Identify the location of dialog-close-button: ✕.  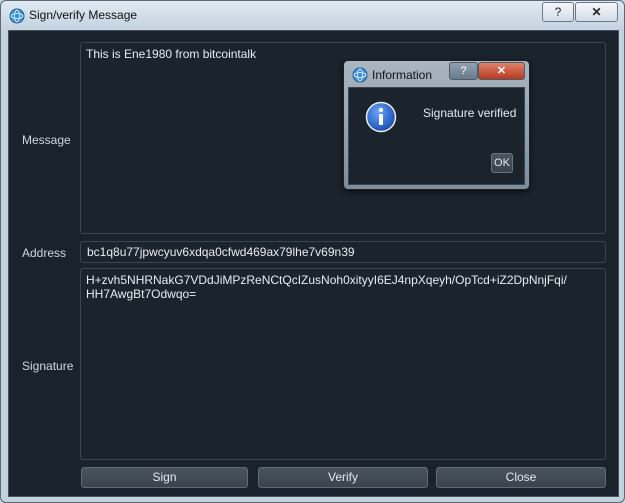
(501, 71).